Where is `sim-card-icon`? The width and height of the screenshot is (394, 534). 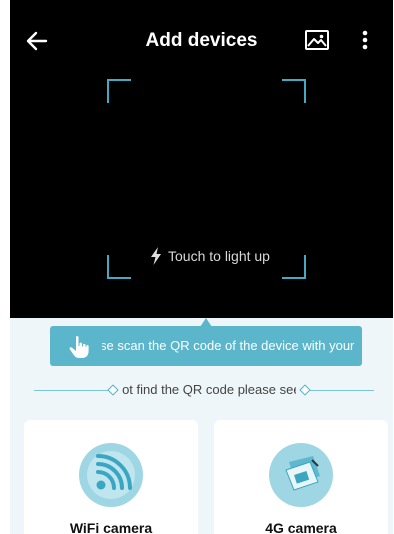
sim-card-icon is located at coordinates (301, 475).